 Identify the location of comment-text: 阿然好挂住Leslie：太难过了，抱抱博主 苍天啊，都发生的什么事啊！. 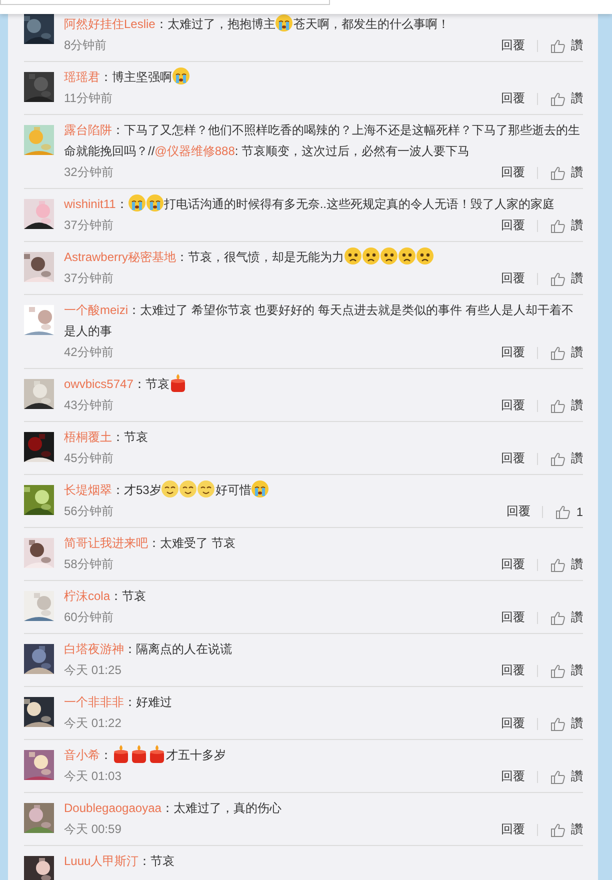
(323, 24).